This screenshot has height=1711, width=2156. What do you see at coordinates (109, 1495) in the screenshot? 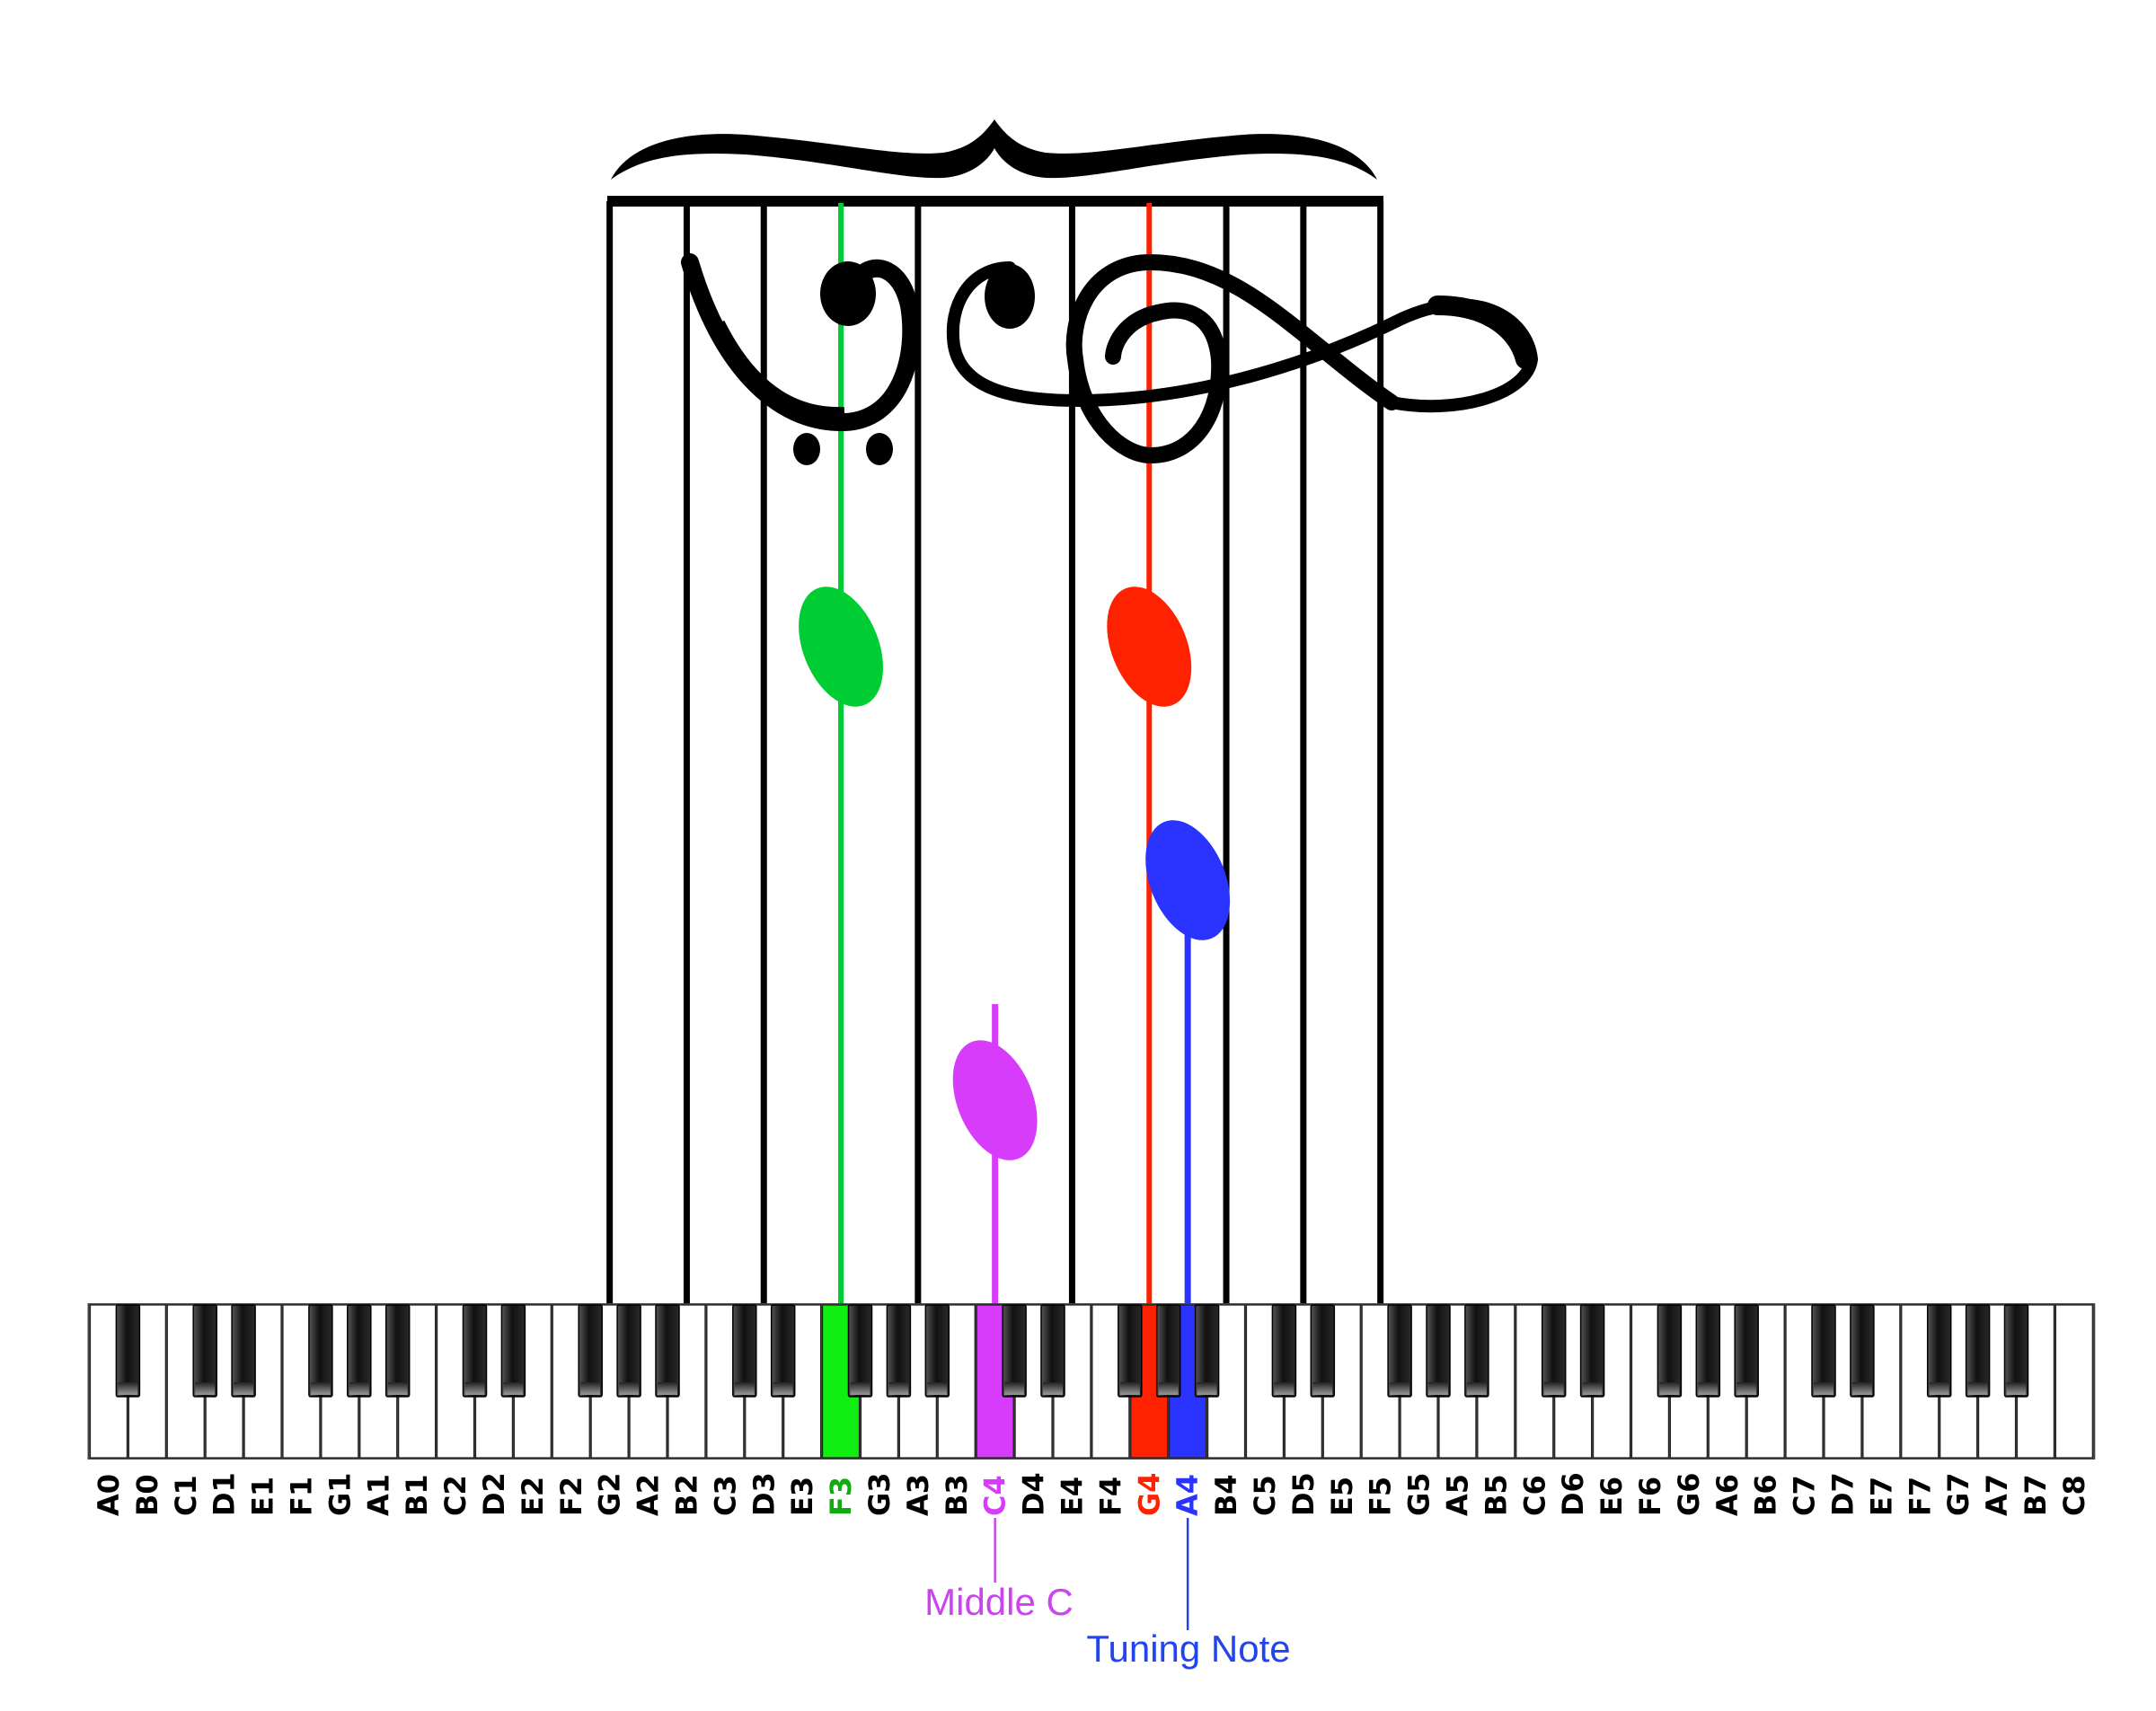
I see `key-label-A0: A0` at bounding box center [109, 1495].